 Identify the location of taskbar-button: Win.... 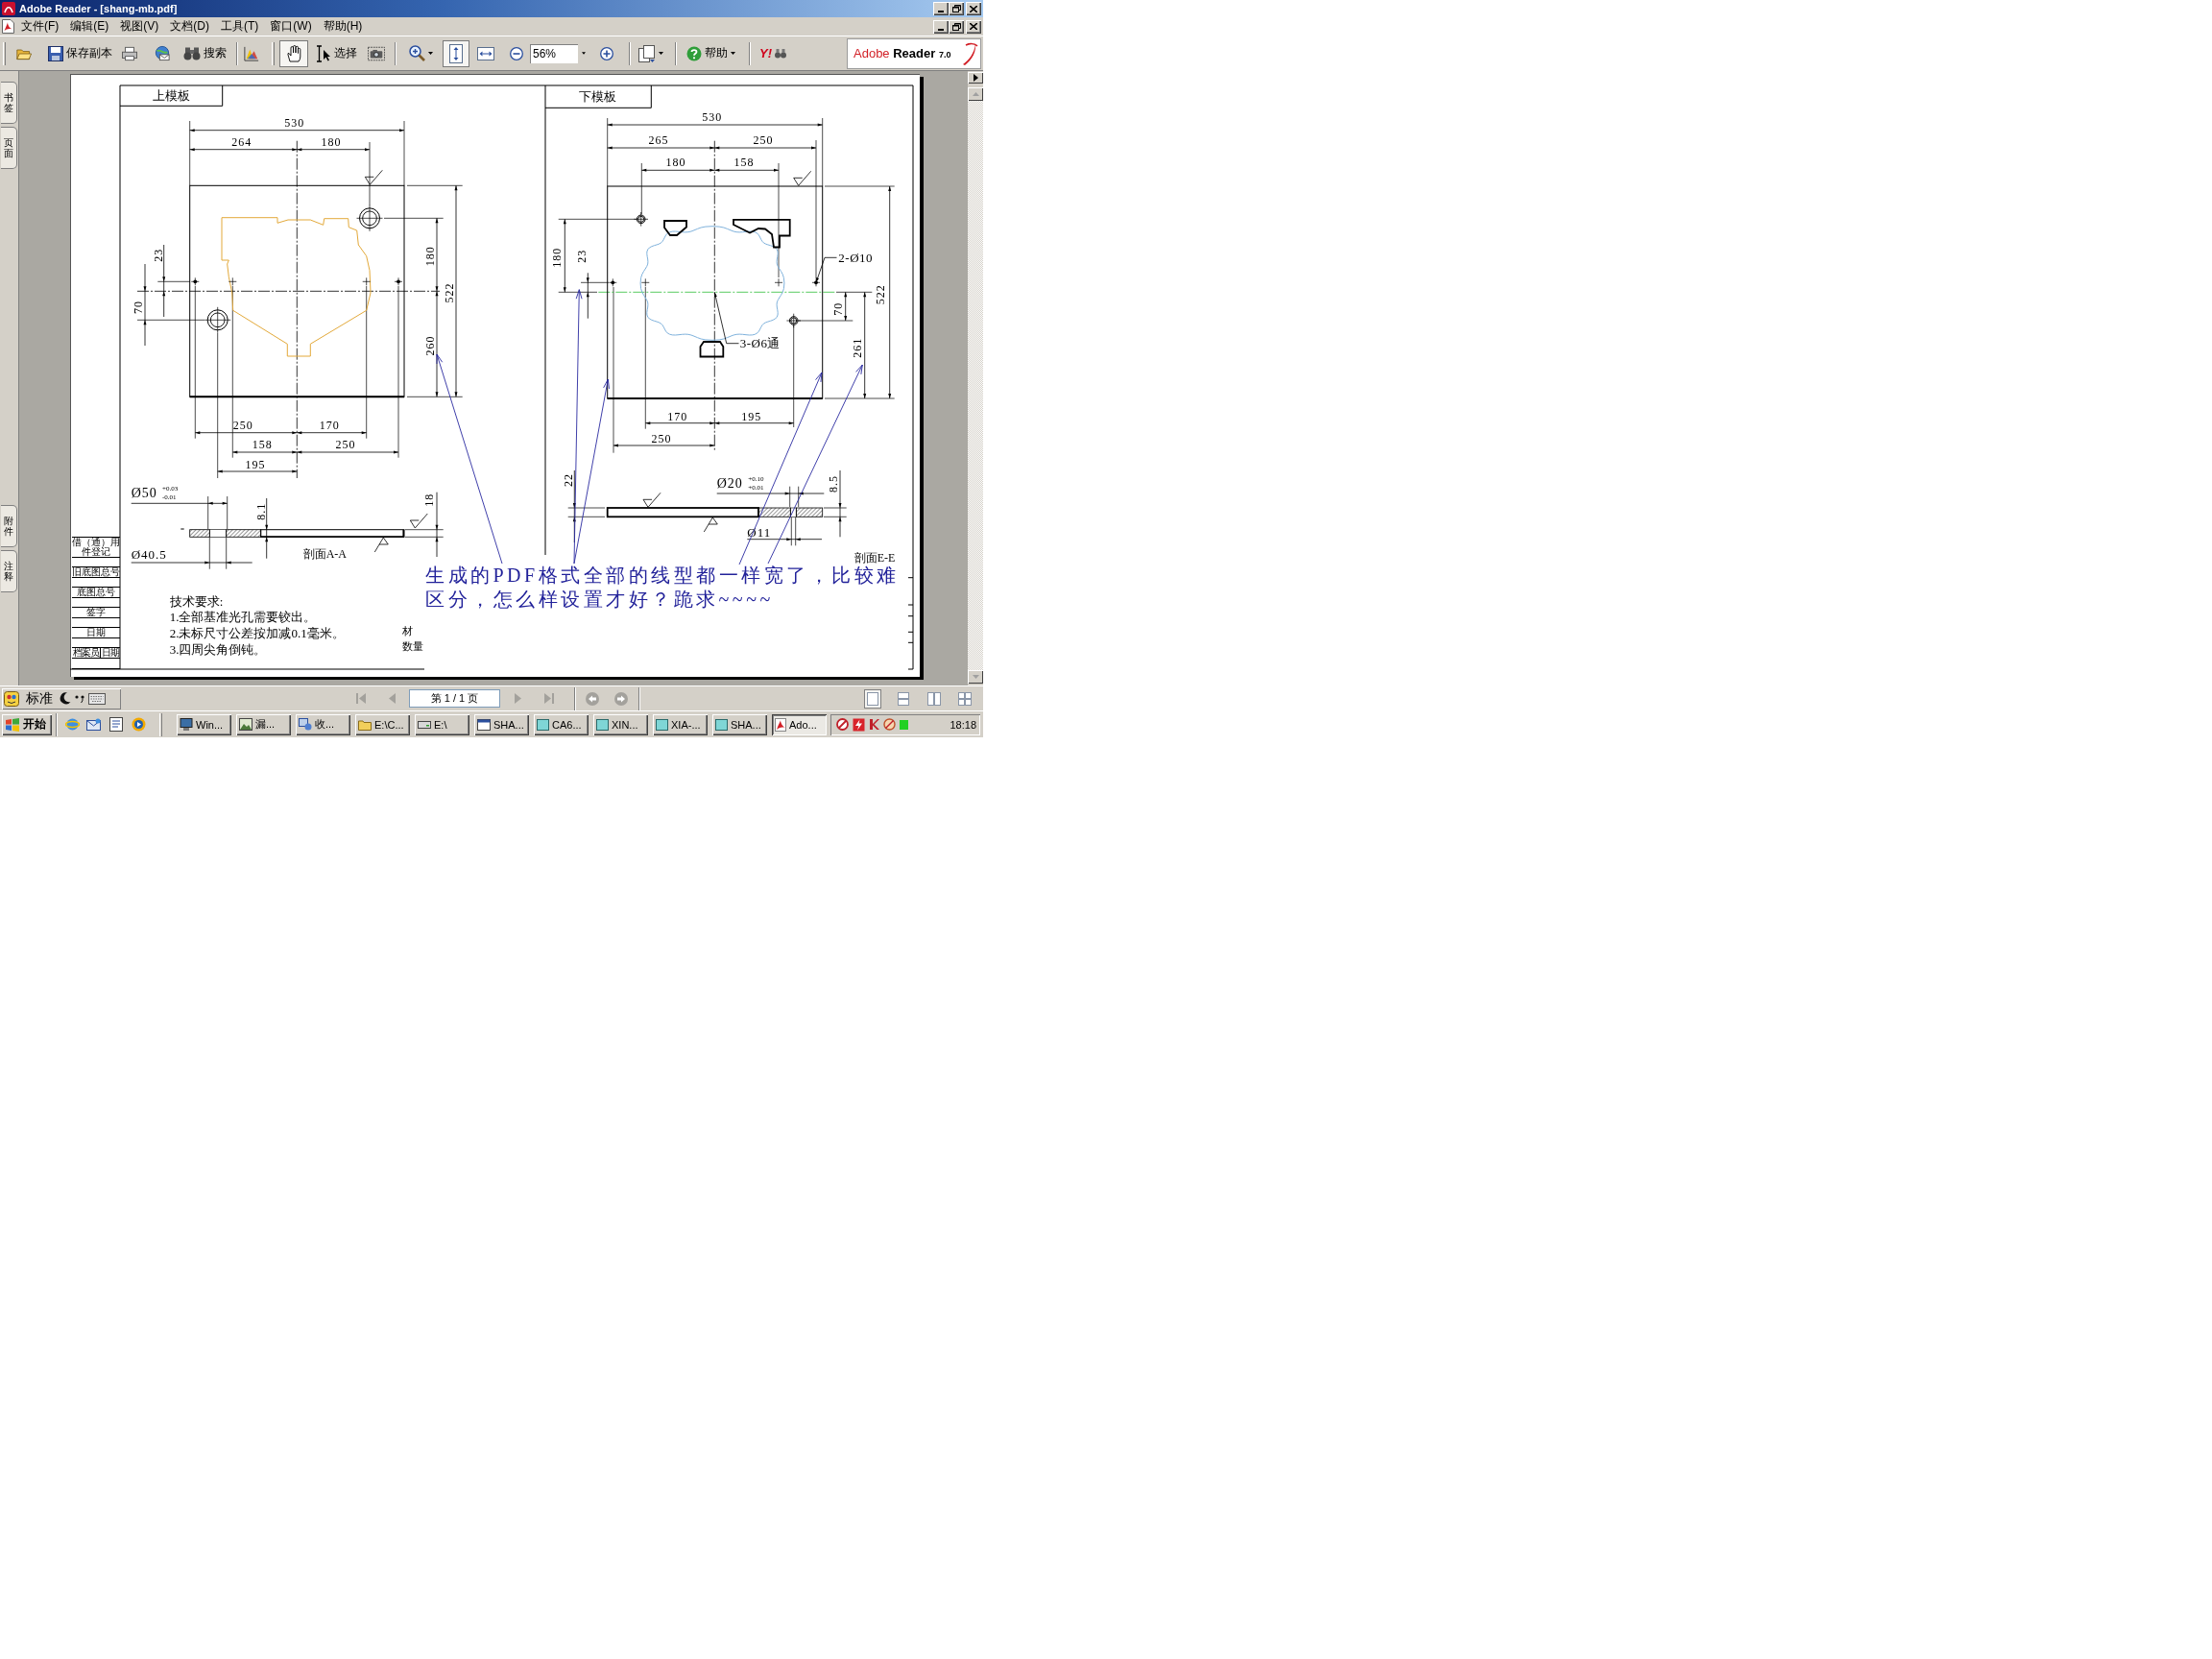
(204, 724).